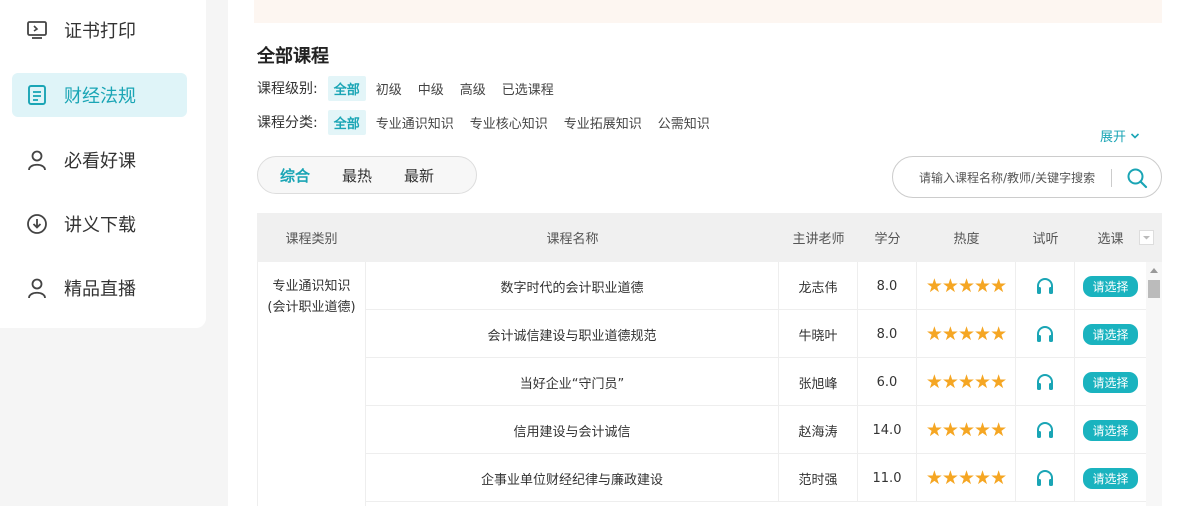 This screenshot has height=506, width=1183. Describe the element at coordinates (818, 286) in the screenshot. I see `course-teacher: 龙志伟` at that location.